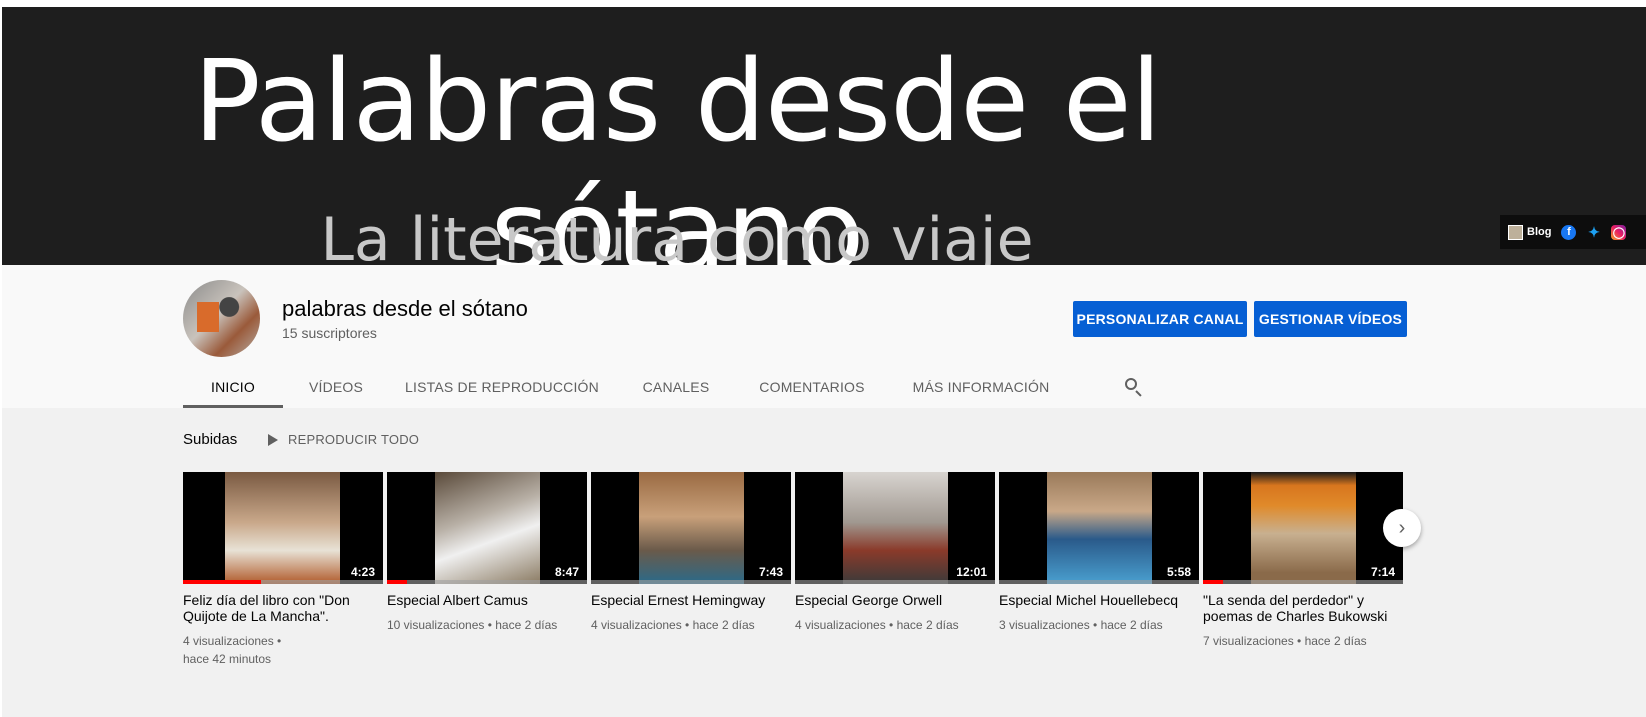  Describe the element at coordinates (1133, 387) in the screenshot. I see `search-icon` at that location.